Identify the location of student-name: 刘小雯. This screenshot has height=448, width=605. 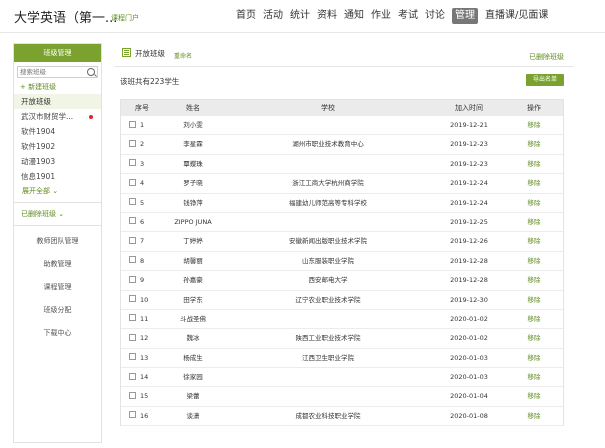
(193, 125).